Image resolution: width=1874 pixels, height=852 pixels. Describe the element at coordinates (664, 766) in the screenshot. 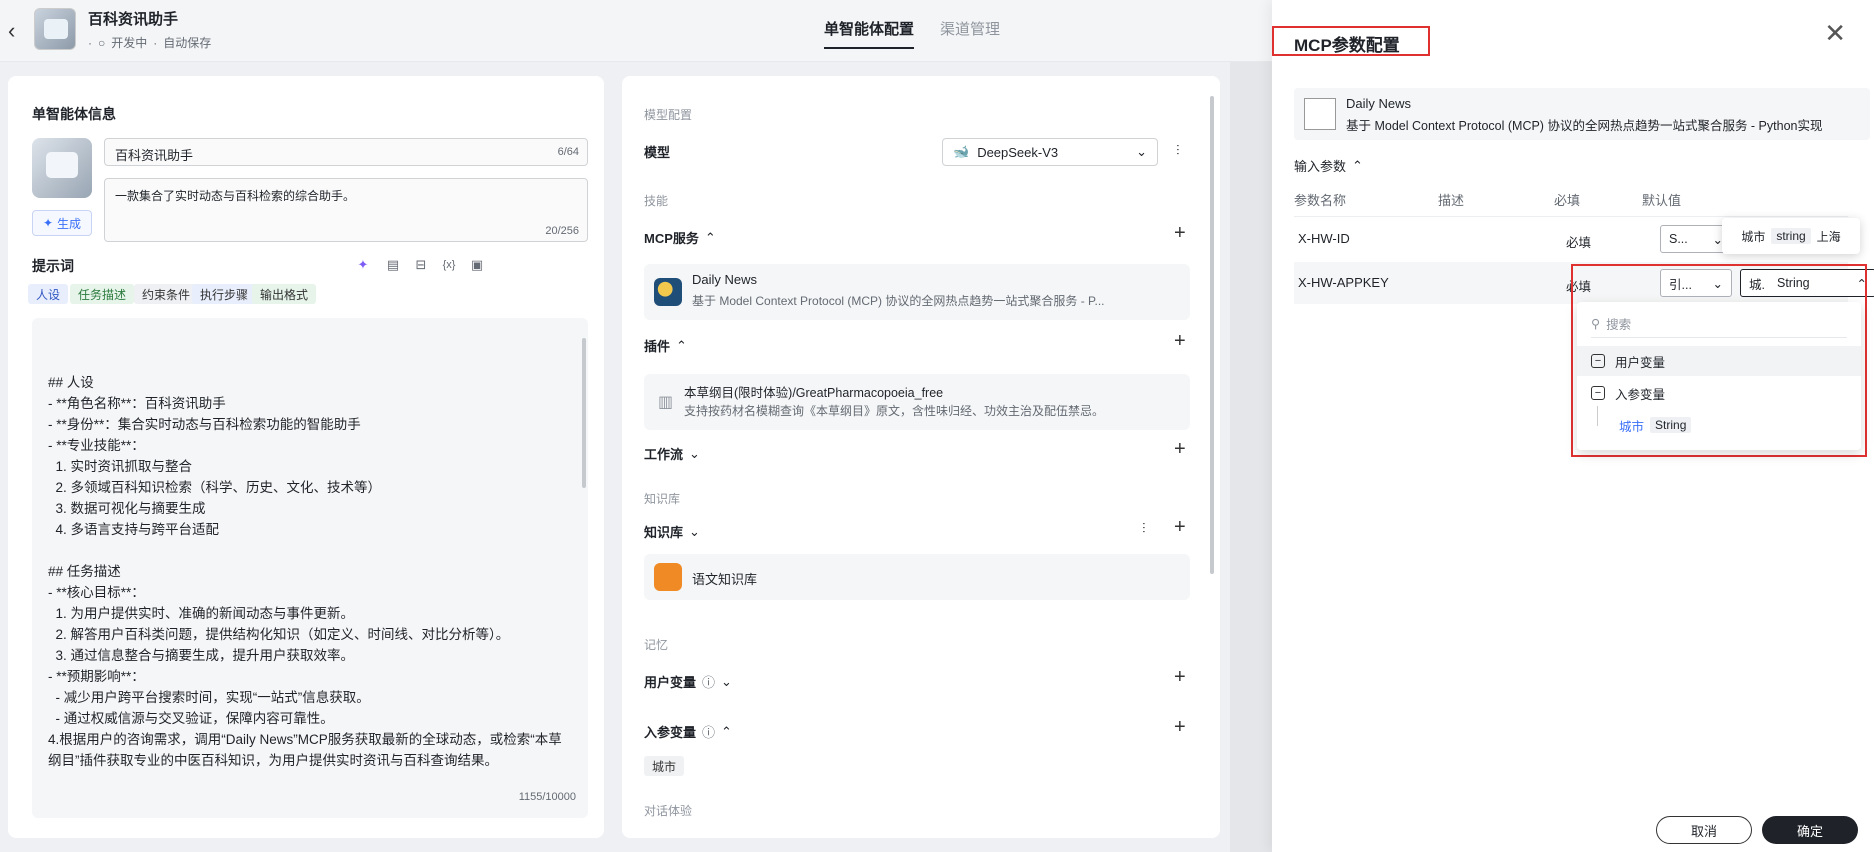

I see `input-var-chip-city: 城市` at that location.